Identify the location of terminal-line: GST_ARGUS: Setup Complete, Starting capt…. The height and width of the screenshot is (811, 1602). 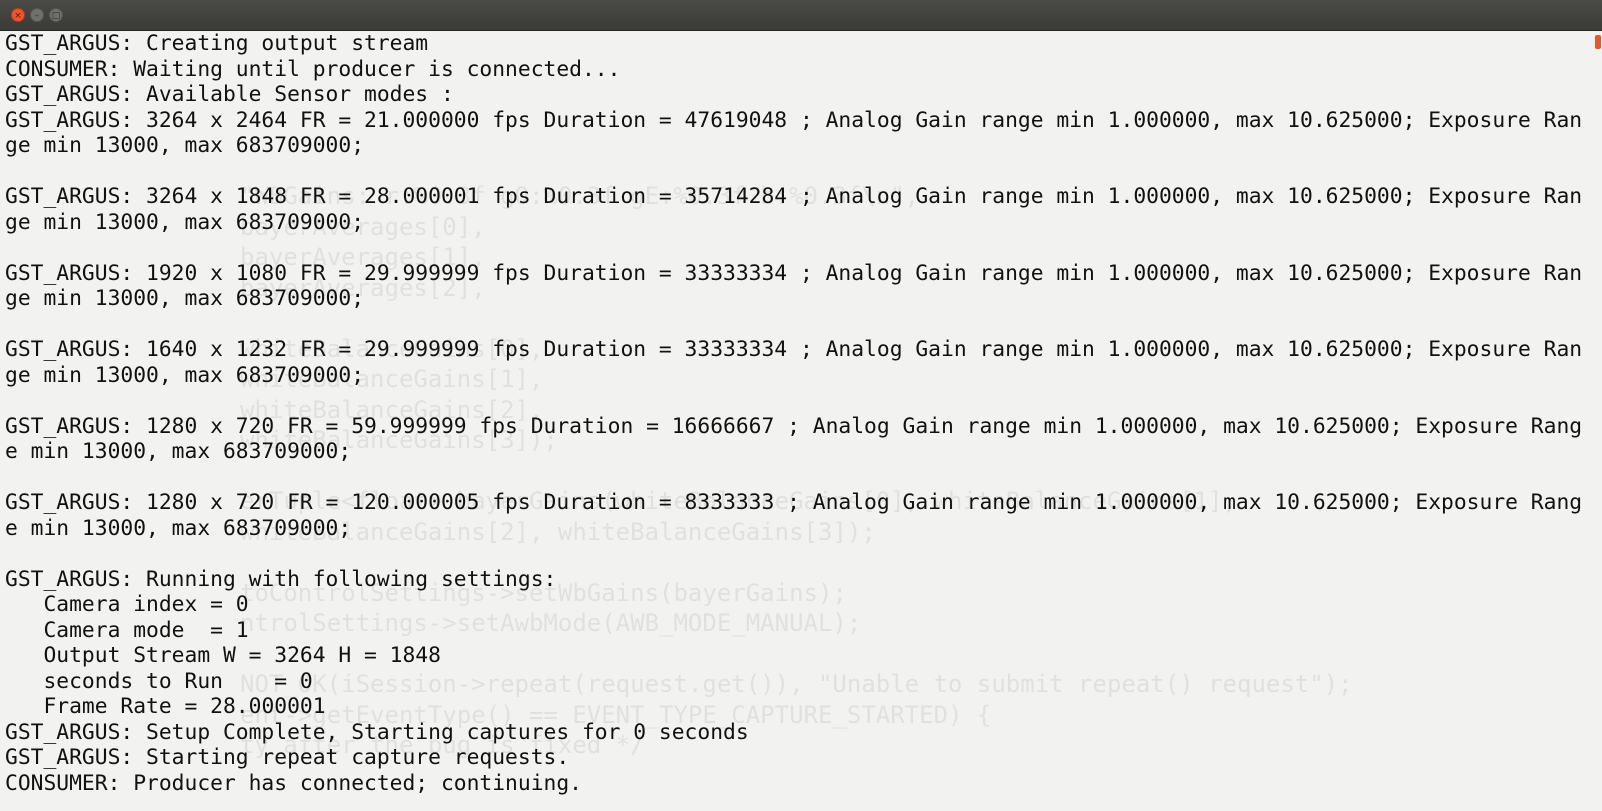
(377, 732).